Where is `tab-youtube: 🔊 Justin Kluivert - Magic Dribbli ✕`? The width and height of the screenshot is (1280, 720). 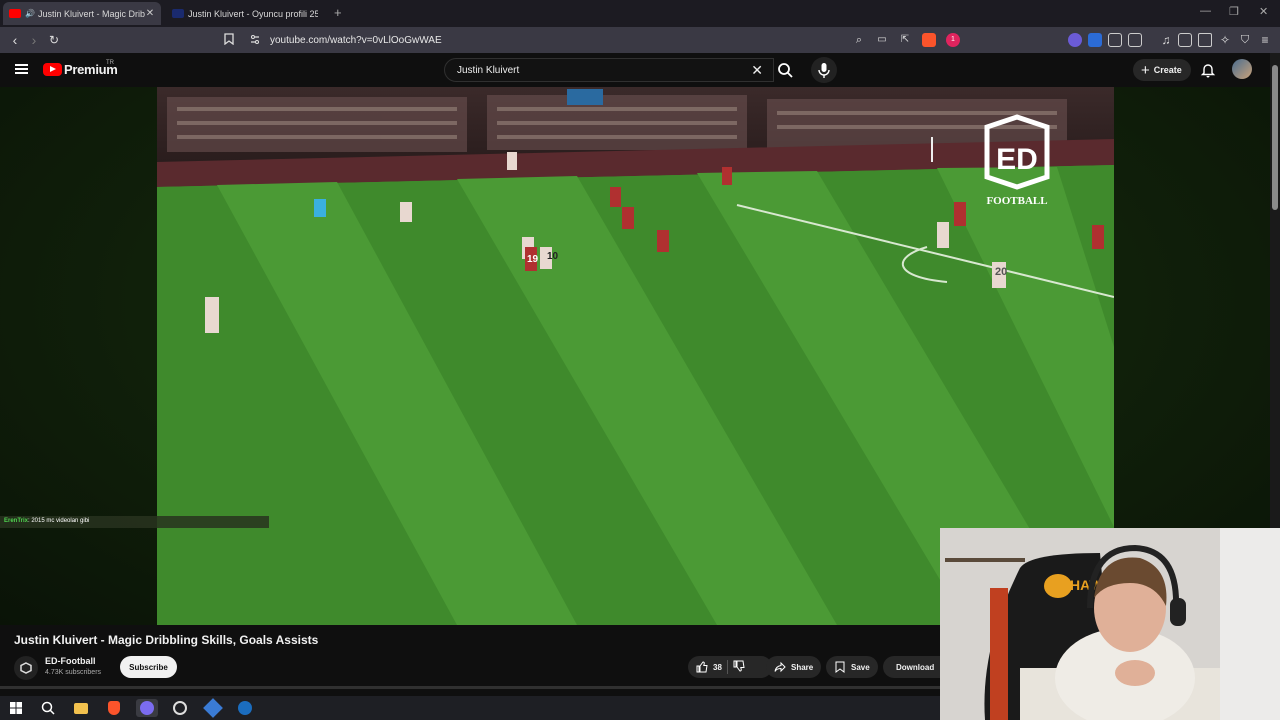 tab-youtube: 🔊 Justin Kluivert - Magic Dribbli ✕ is located at coordinates (82, 13).